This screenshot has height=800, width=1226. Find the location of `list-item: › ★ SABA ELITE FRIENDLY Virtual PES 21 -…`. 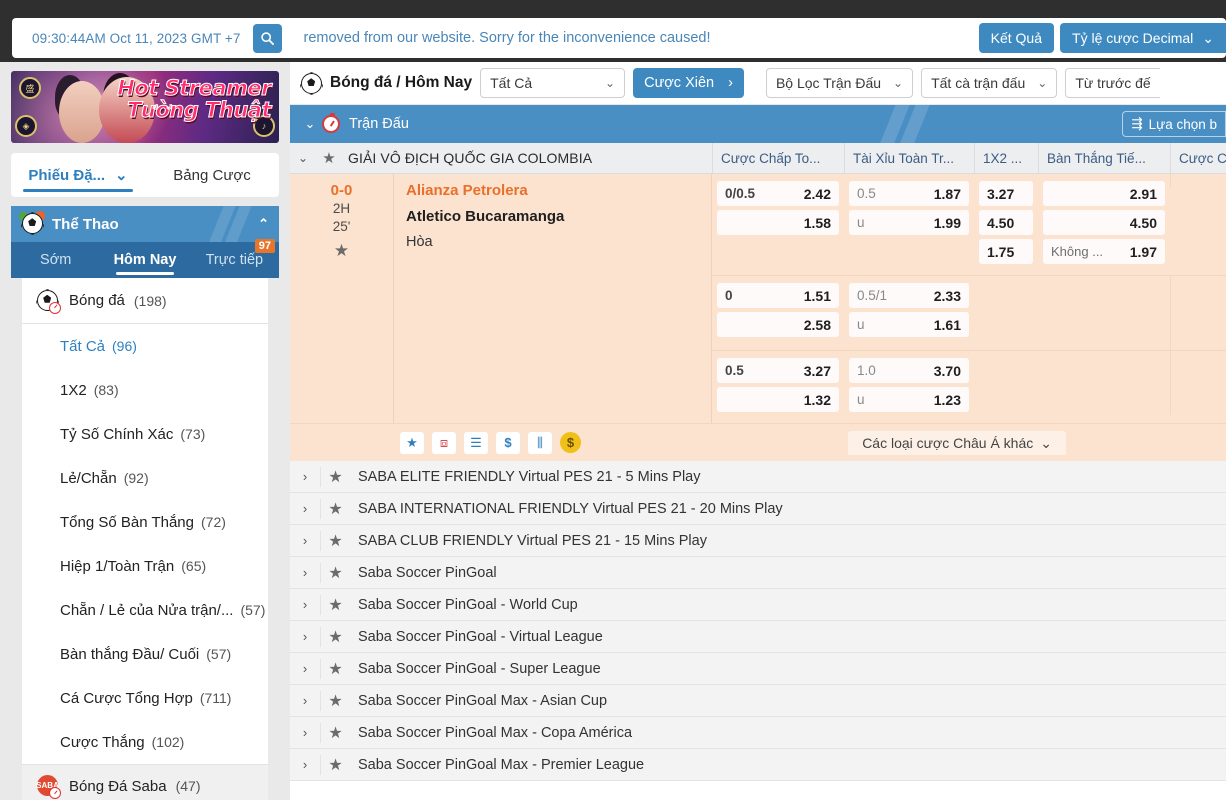

list-item: › ★ SABA ELITE FRIENDLY Virtual PES 21 -… is located at coordinates (758, 477).